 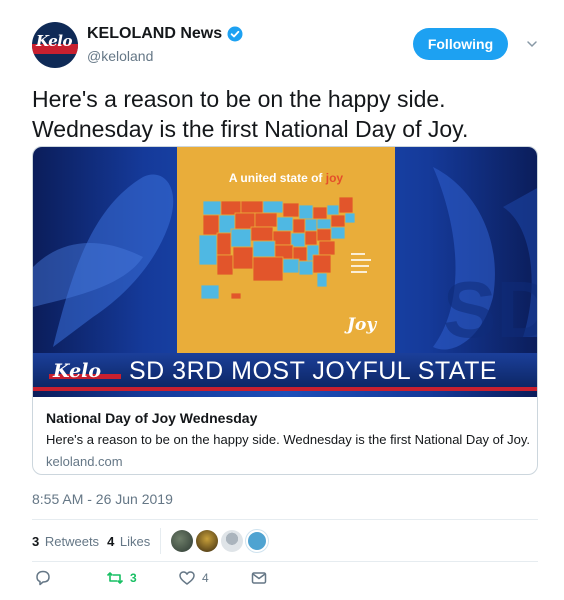 What do you see at coordinates (286, 178) in the screenshot?
I see `poster-title: A united state of joy` at bounding box center [286, 178].